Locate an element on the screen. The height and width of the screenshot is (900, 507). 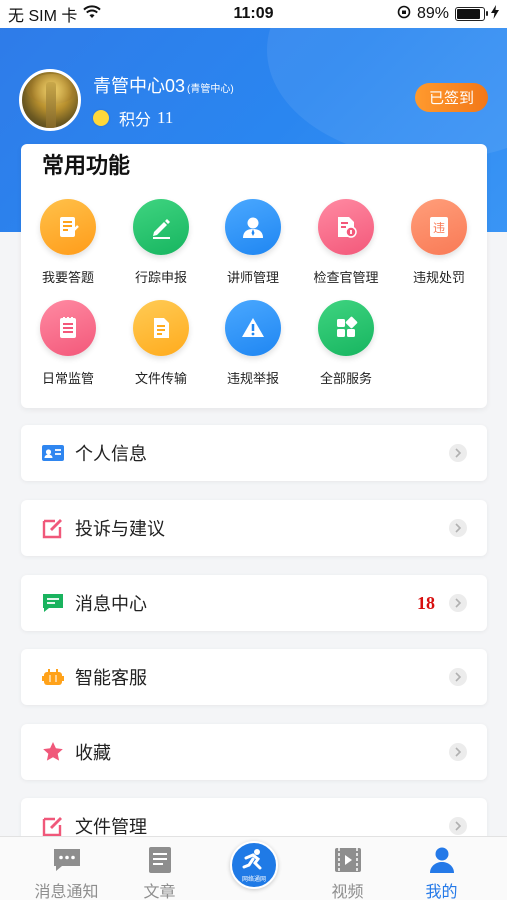
func-label: 违规处罚 is located at coordinates (438, 278).